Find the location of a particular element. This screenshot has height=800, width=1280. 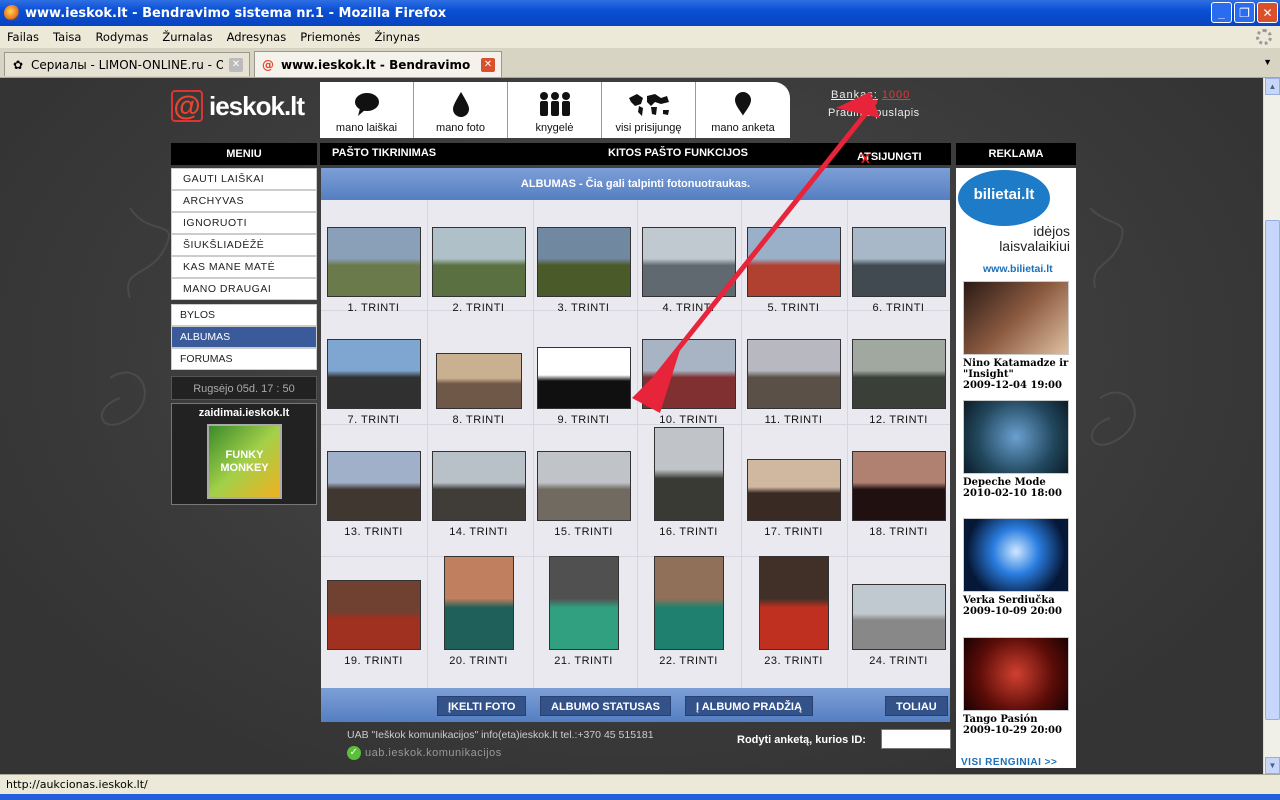

event-item: Tango Pasión 2009-10-29 20:00 is located at coordinates (1016, 686).